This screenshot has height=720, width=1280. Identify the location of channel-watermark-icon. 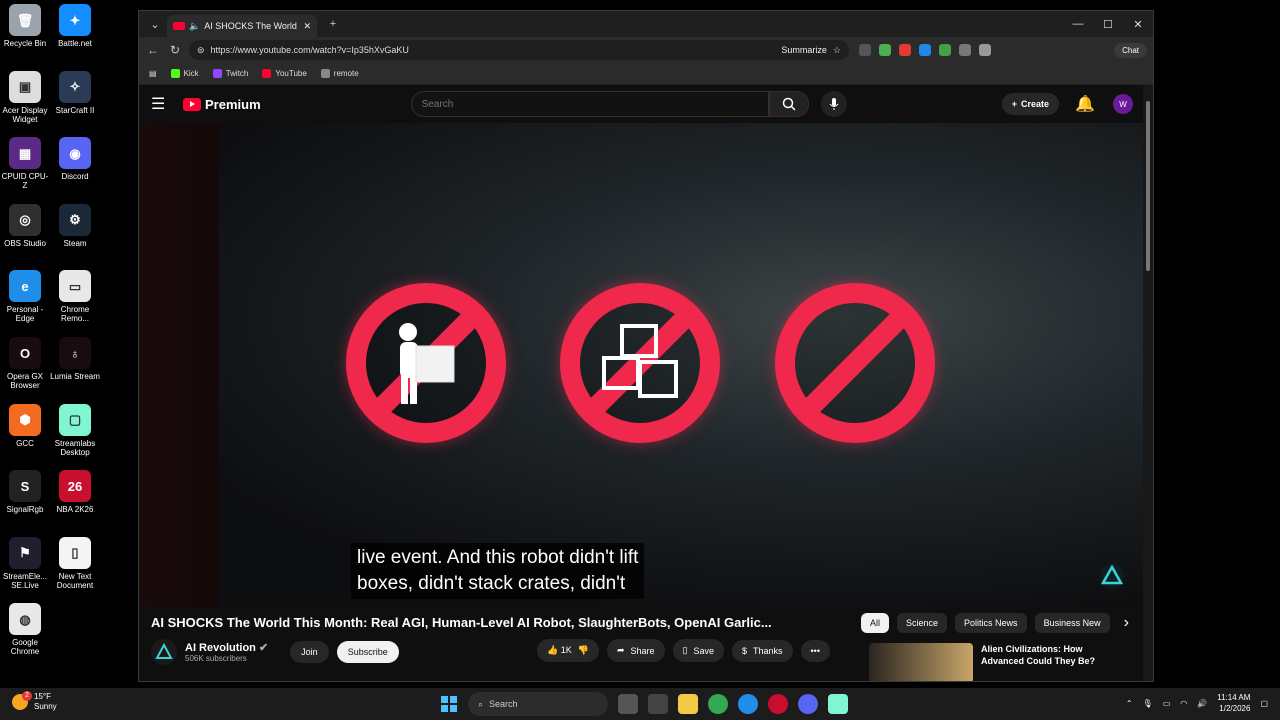
(1112, 578).